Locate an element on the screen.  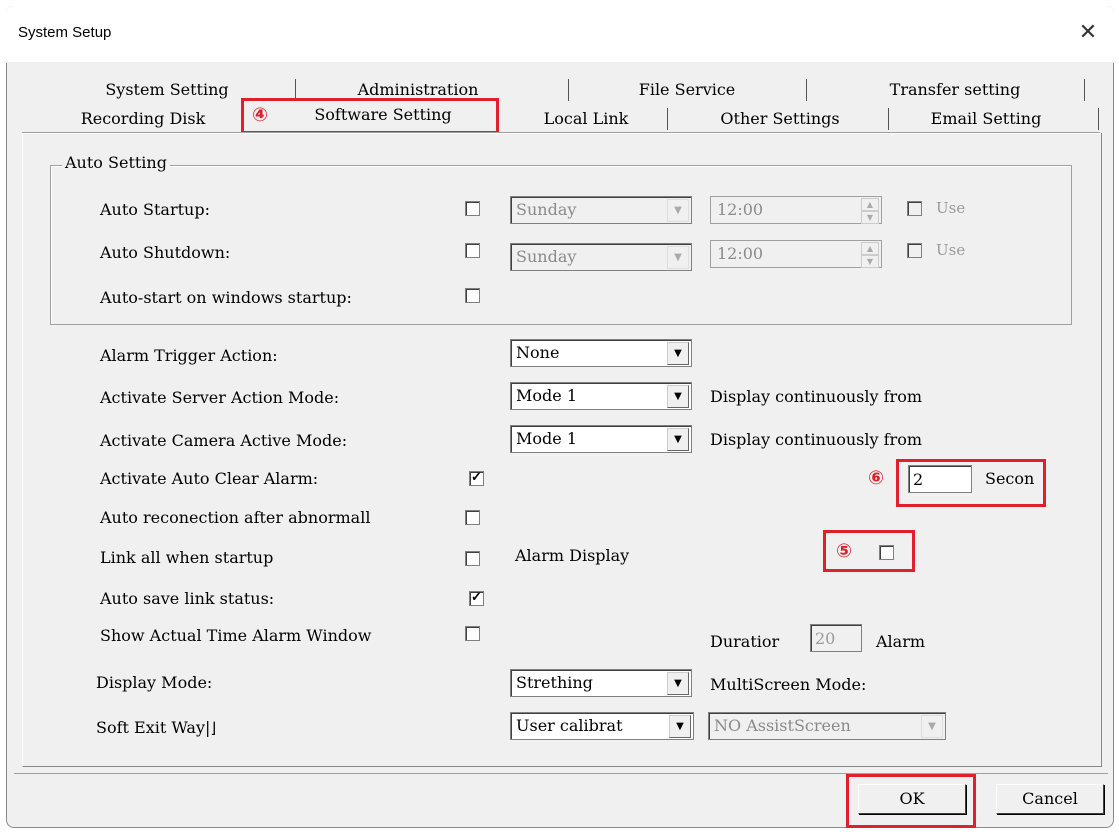
window-title: System Setup is located at coordinates (65, 32).